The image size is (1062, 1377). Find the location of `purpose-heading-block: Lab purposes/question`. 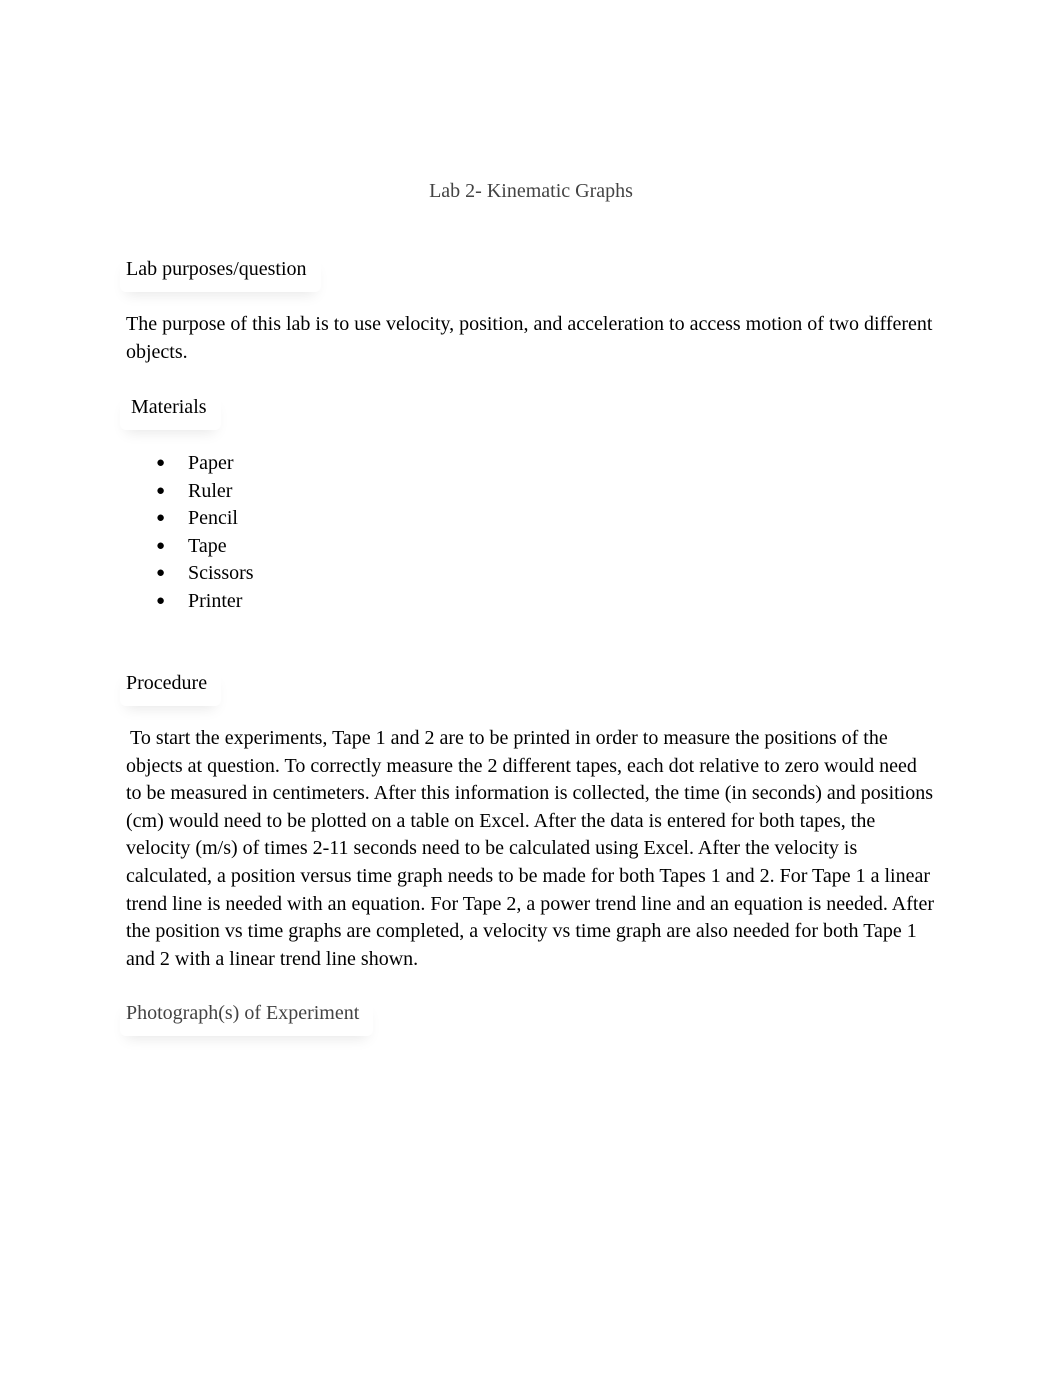

purpose-heading-block: Lab purposes/question is located at coordinates (220, 274).